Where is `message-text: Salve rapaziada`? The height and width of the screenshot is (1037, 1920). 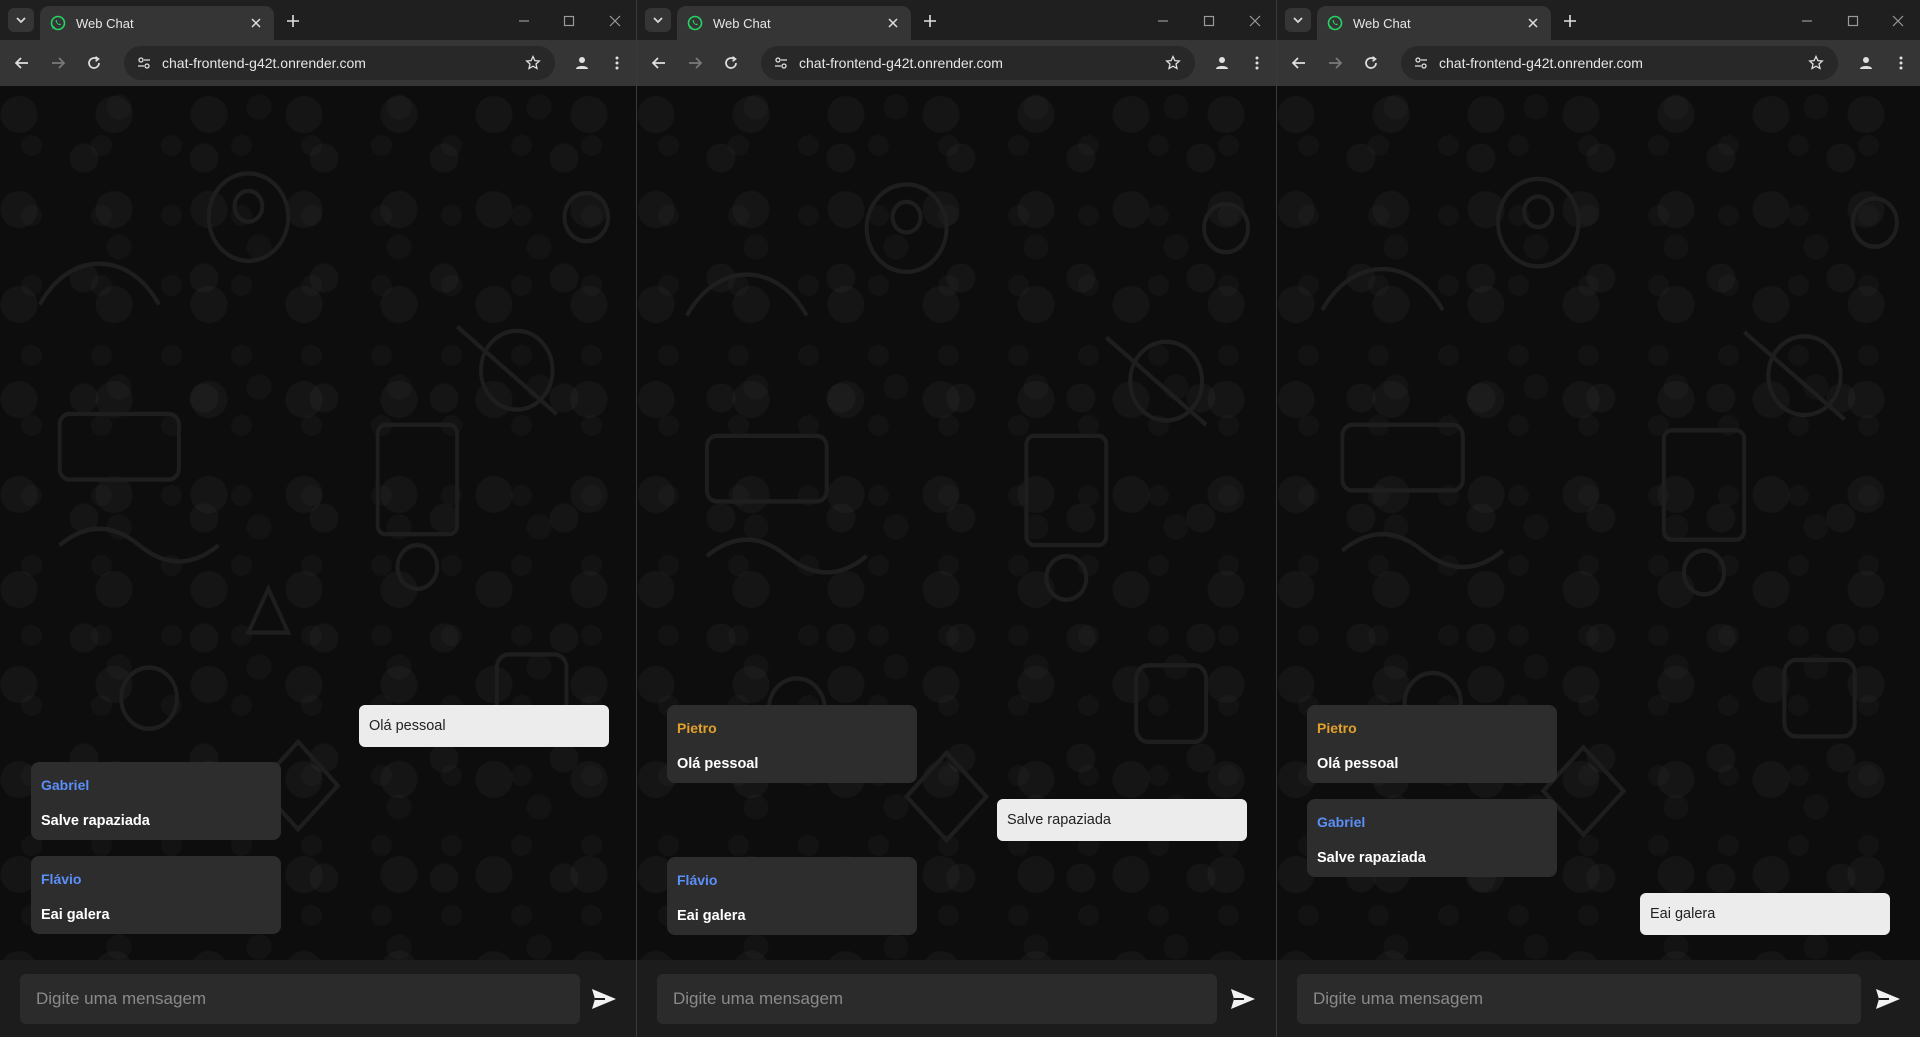
message-text: Salve rapaziada is located at coordinates (95, 821).